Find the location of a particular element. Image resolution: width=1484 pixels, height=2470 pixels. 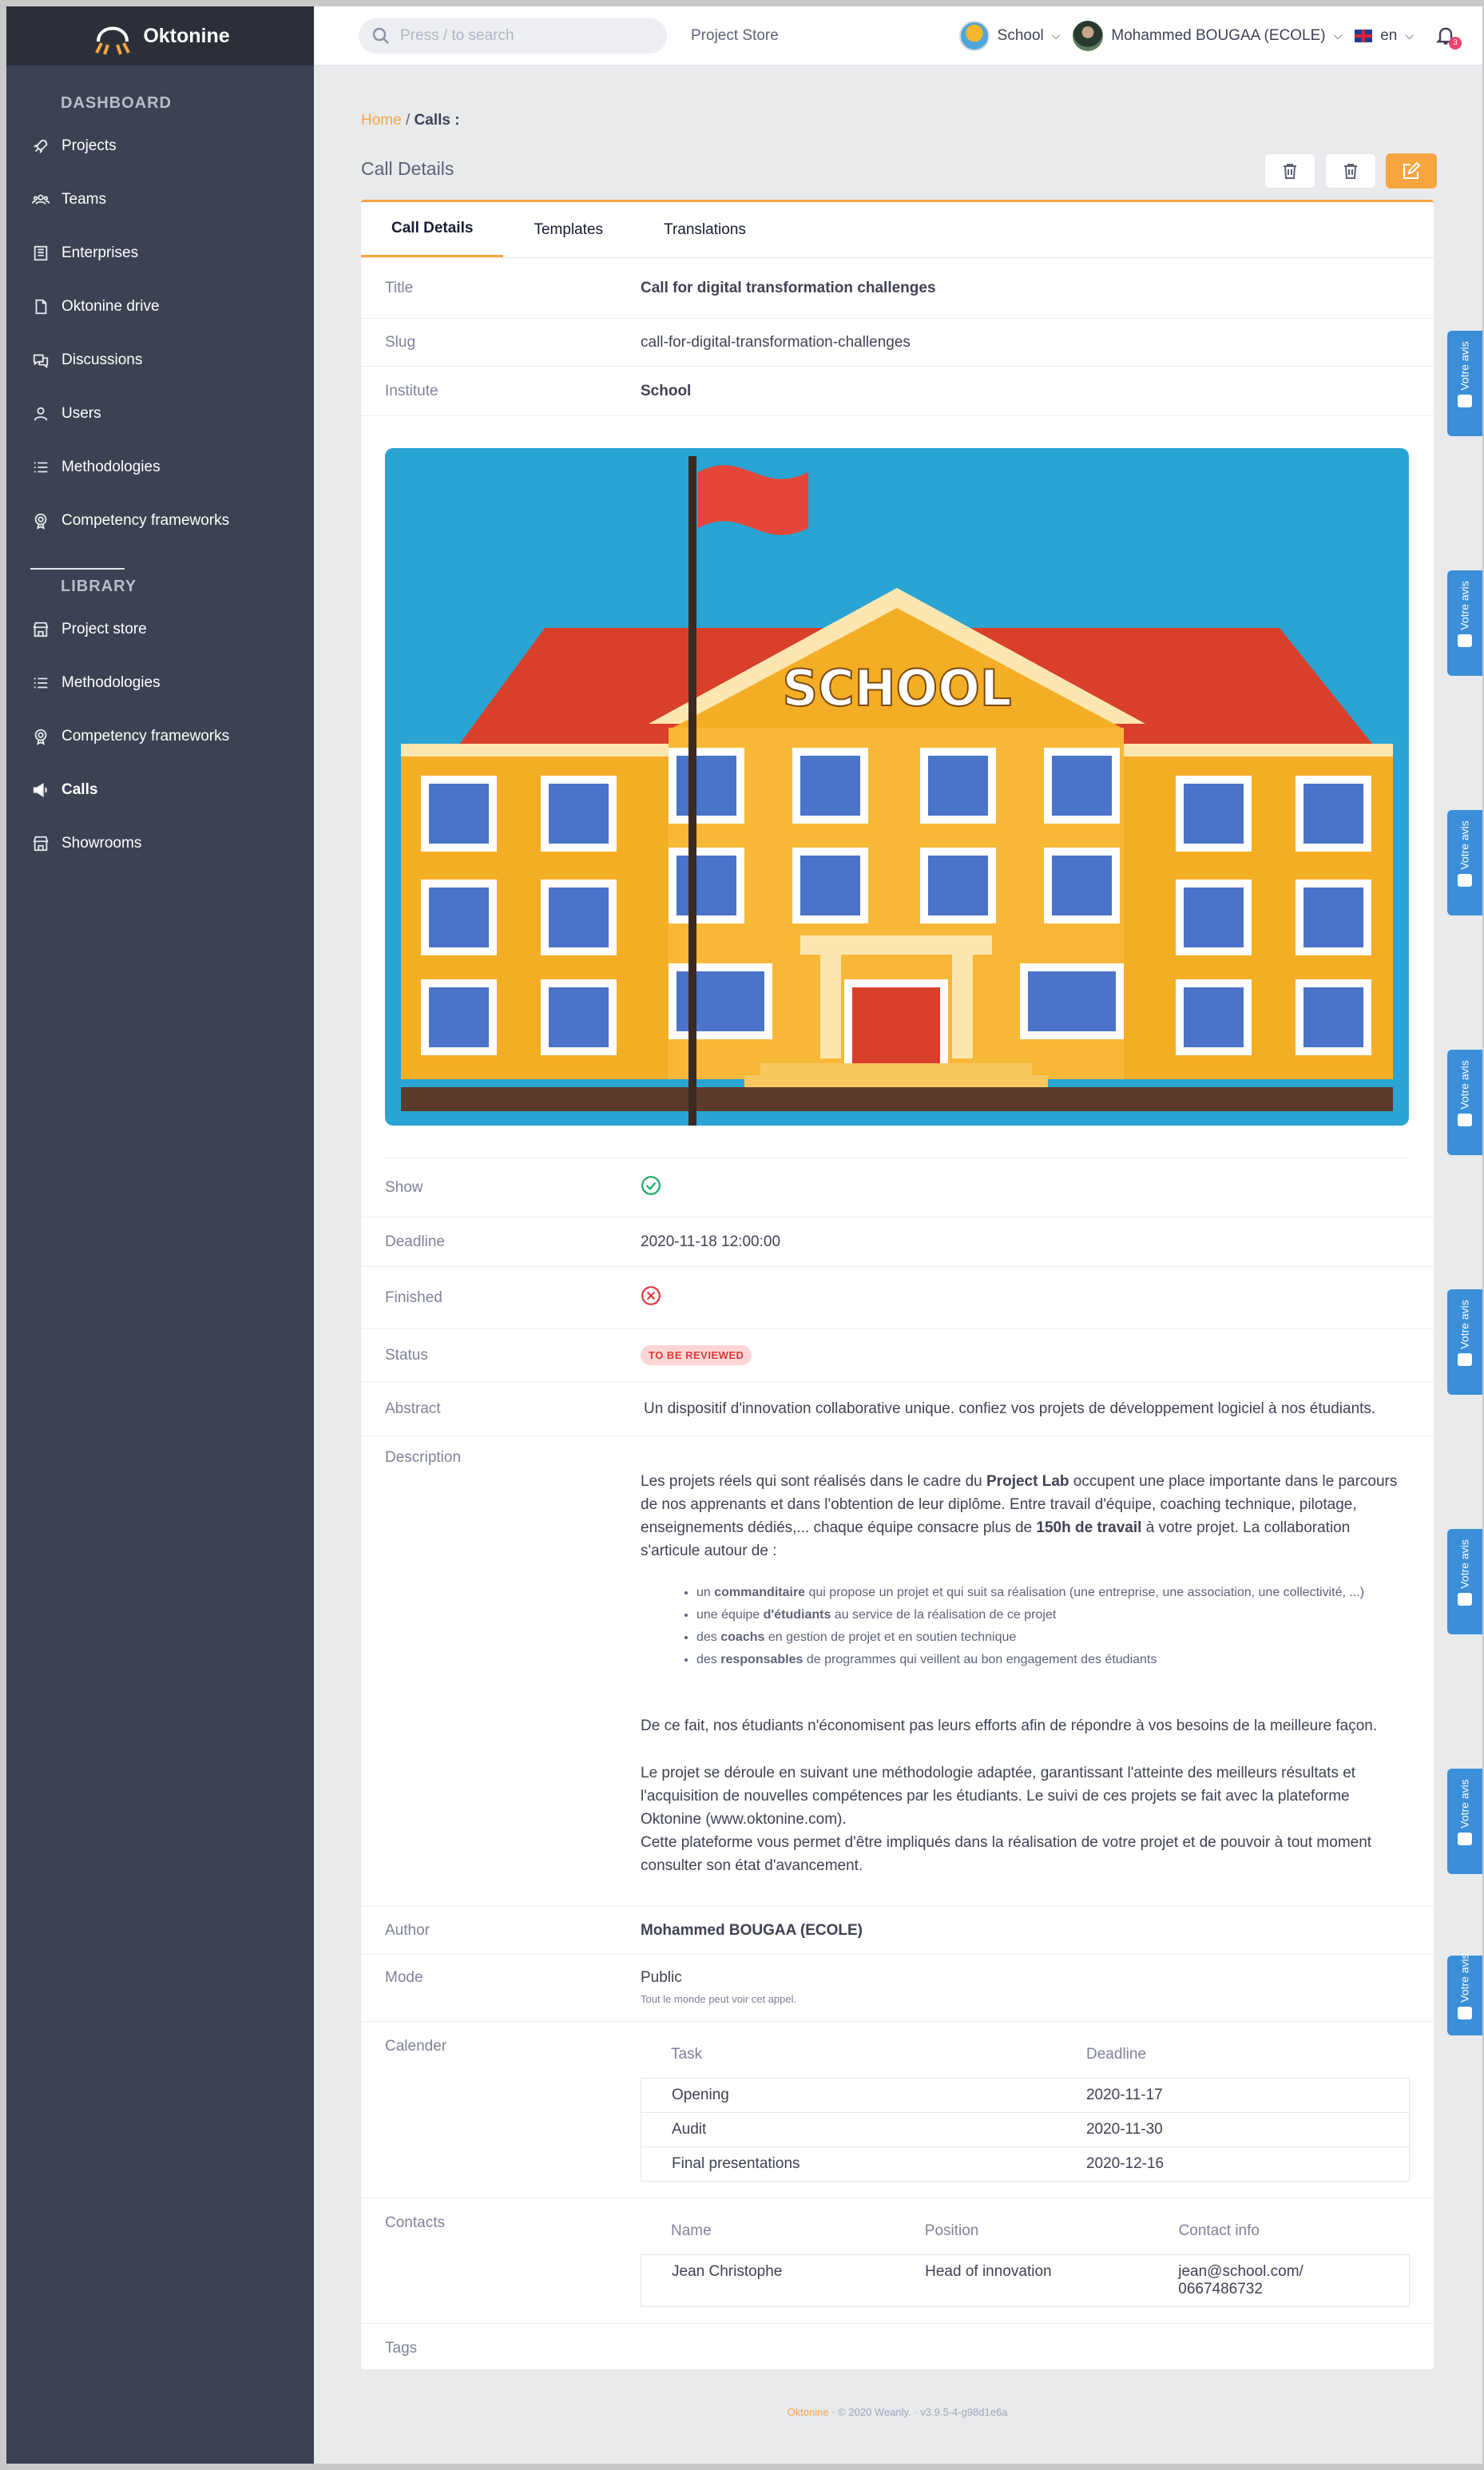

tab-translations: Translations is located at coordinates (704, 229).